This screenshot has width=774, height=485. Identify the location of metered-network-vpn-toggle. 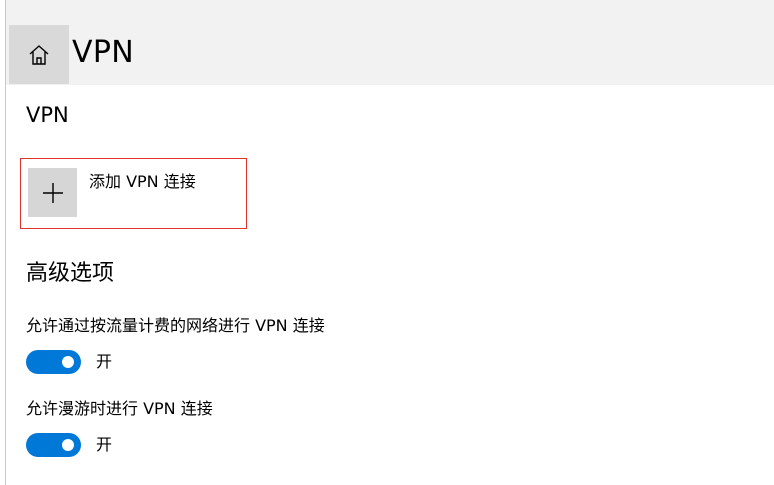
(53, 362).